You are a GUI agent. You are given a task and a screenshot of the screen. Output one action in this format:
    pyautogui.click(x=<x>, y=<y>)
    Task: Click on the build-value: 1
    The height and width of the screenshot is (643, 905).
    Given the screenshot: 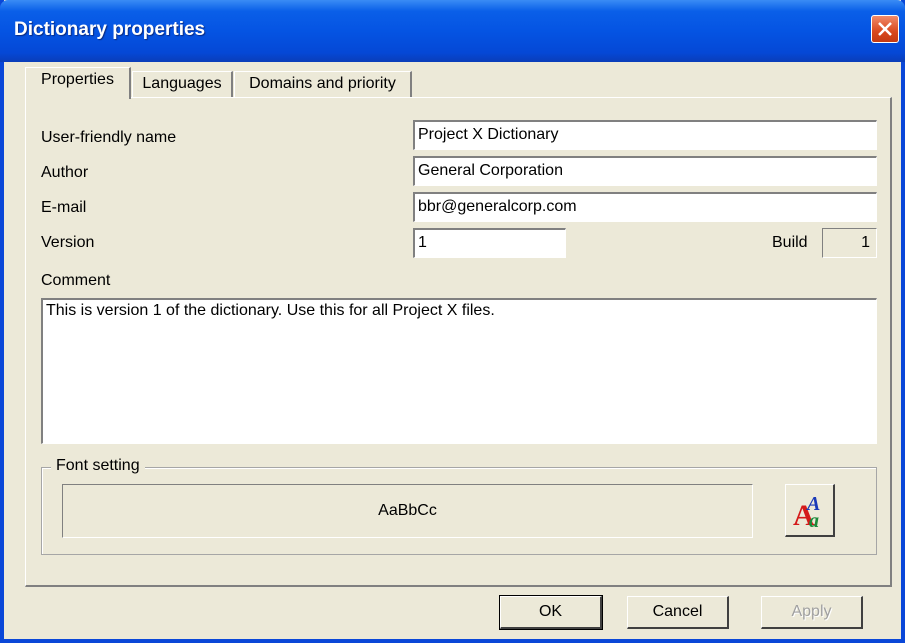 What is the action you would take?
    pyautogui.click(x=849, y=243)
    